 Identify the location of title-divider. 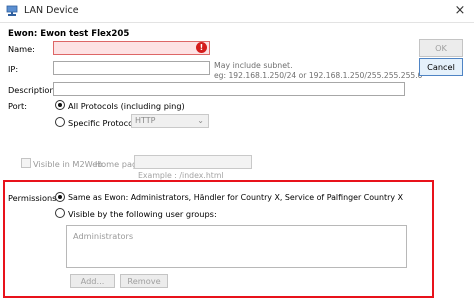
(237, 22).